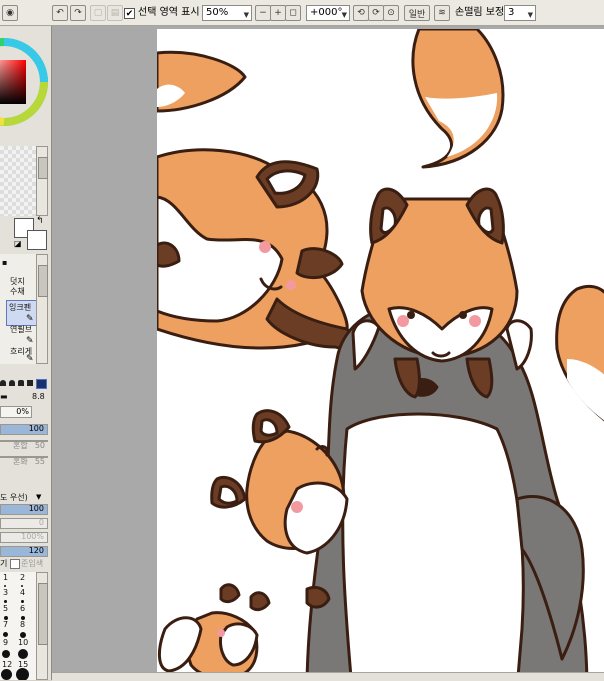  I want to click on size-preset-label: 12, so click(7, 664).